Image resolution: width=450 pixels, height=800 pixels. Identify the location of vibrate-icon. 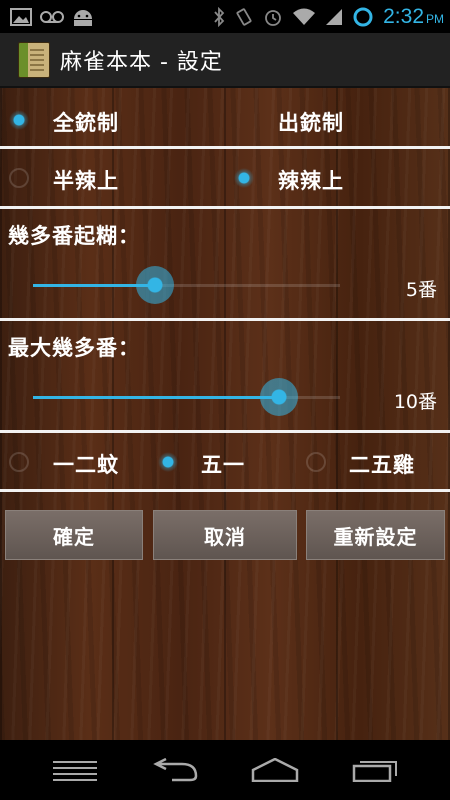
(244, 16).